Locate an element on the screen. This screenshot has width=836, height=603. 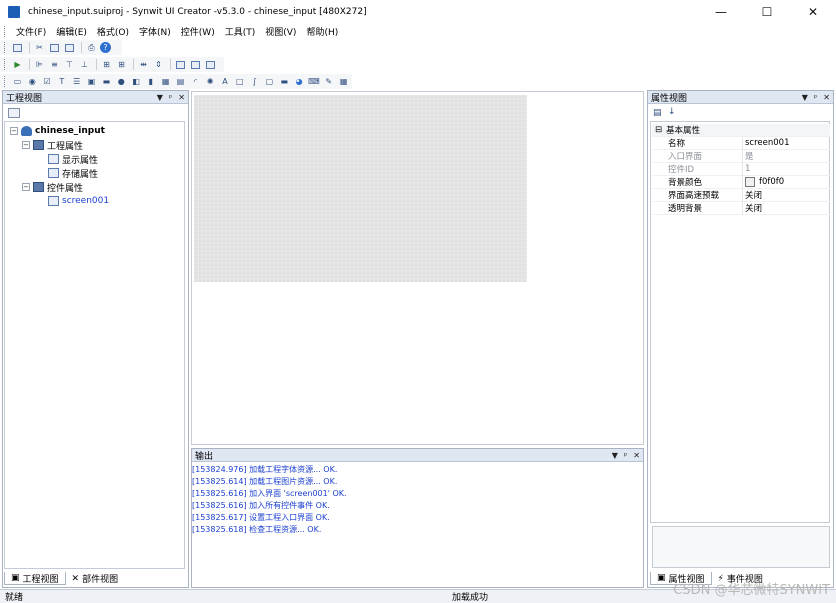
widget-gauge-icon: ● is located at coordinates (121, 81).